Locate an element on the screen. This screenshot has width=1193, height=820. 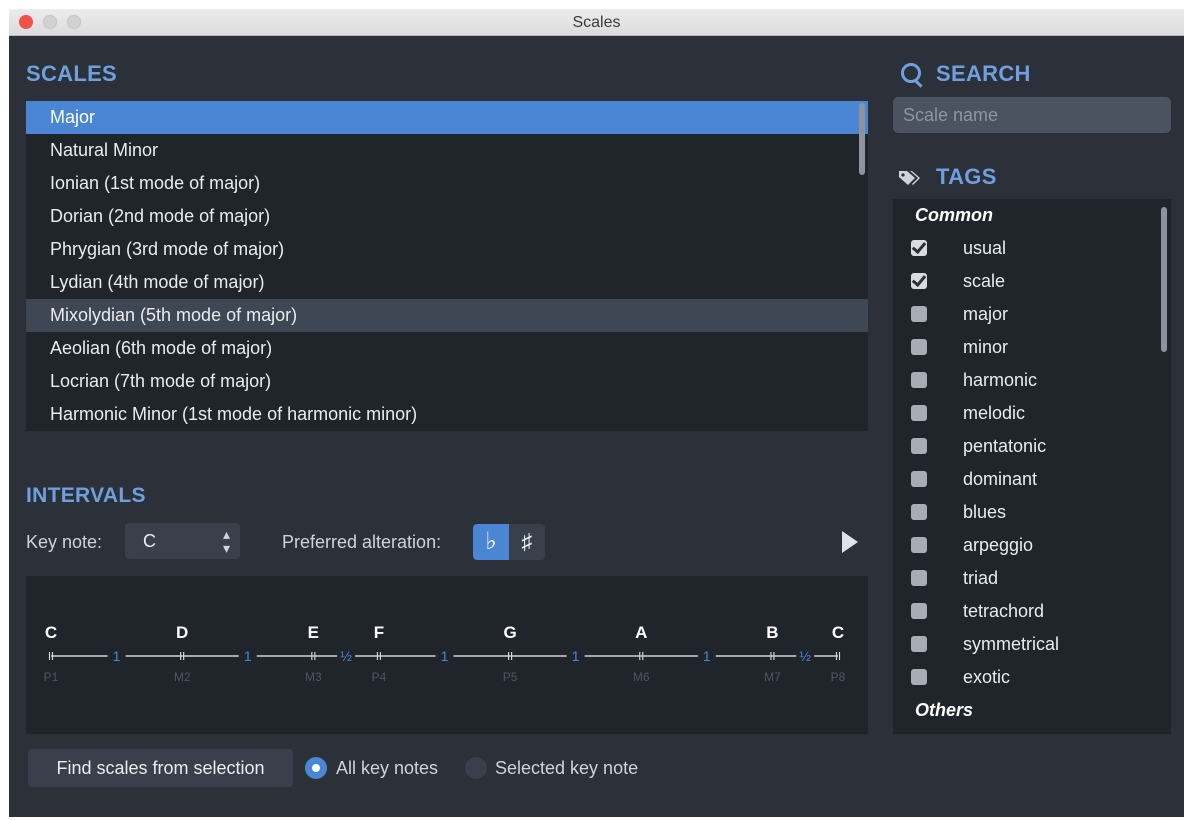
tag-item: pentatonic is located at coordinates (1032, 446).